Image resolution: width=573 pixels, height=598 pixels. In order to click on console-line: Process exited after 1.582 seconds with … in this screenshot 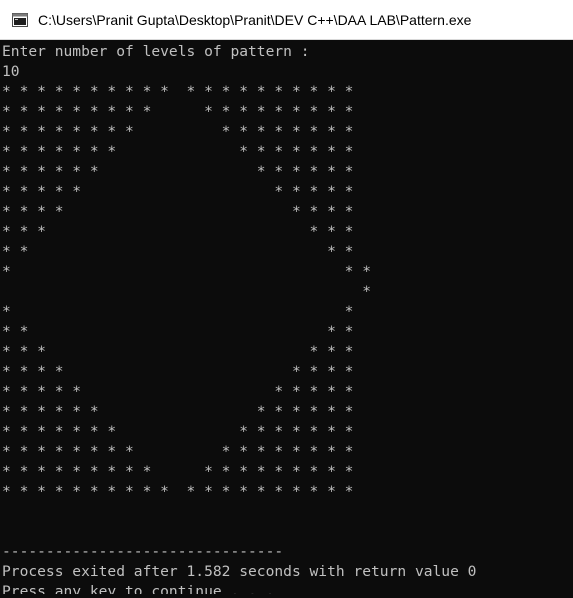, I will do `click(239, 571)`.